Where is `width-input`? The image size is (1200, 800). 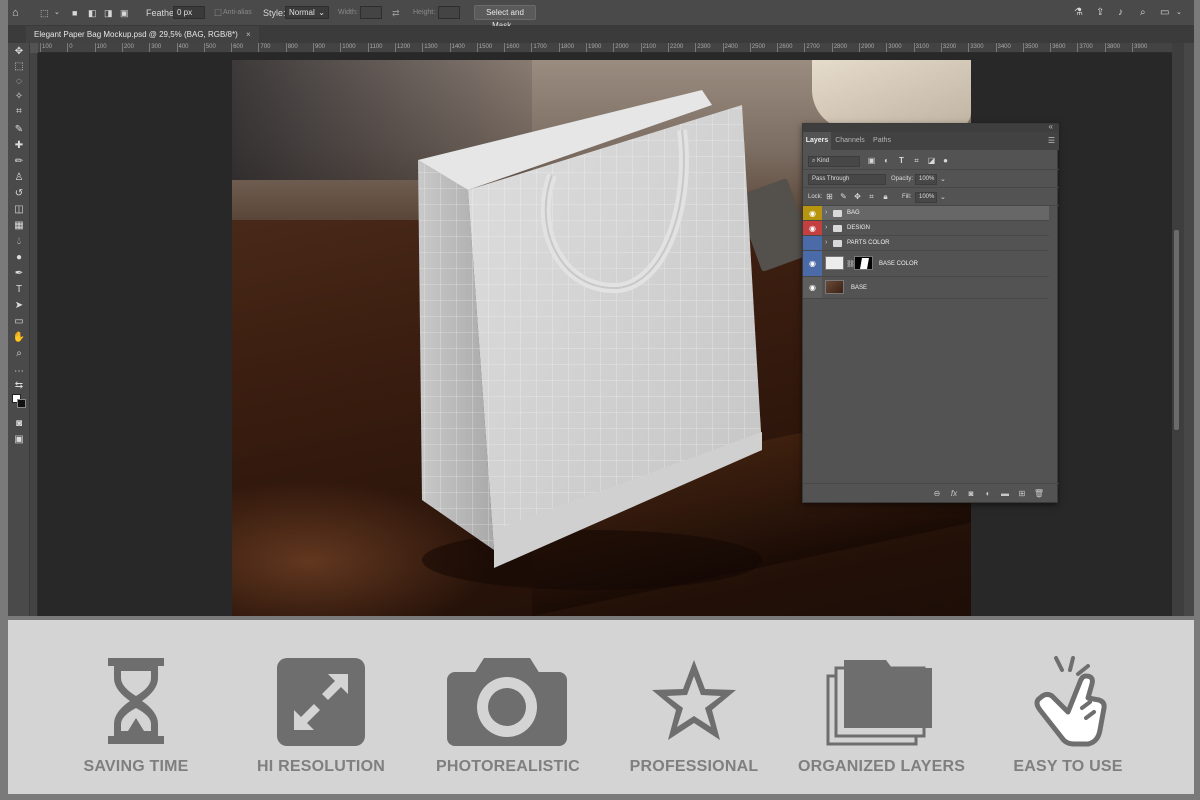 width-input is located at coordinates (371, 12).